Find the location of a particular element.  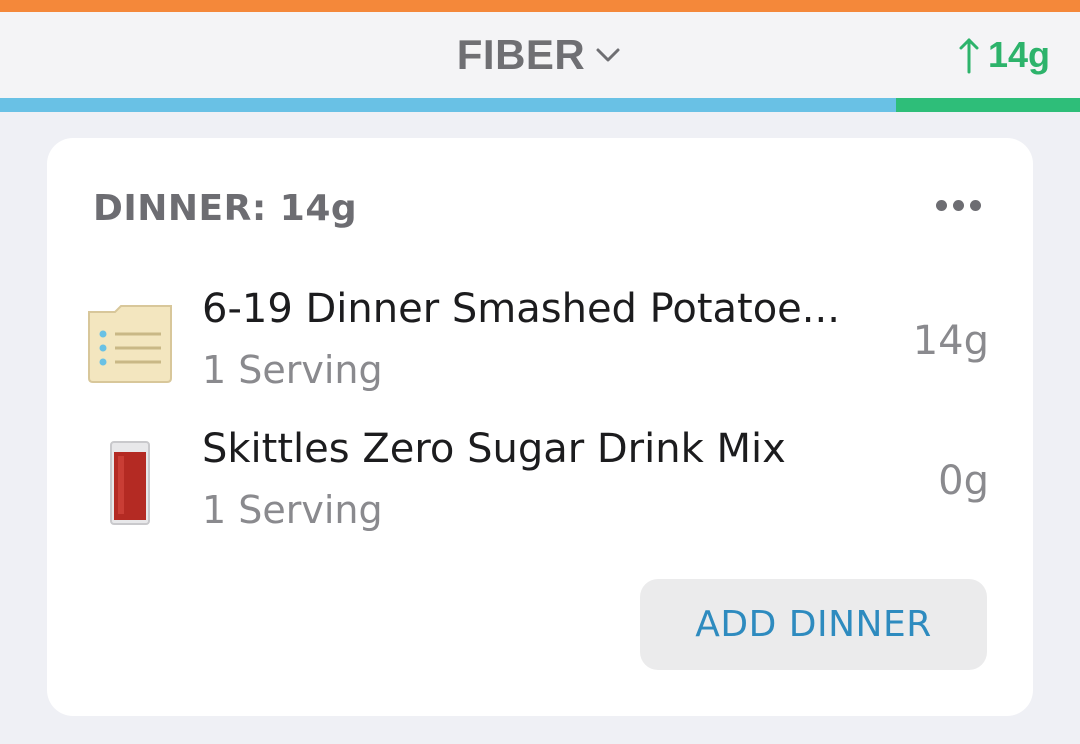

nutrient-label: FIBER is located at coordinates (521, 54).